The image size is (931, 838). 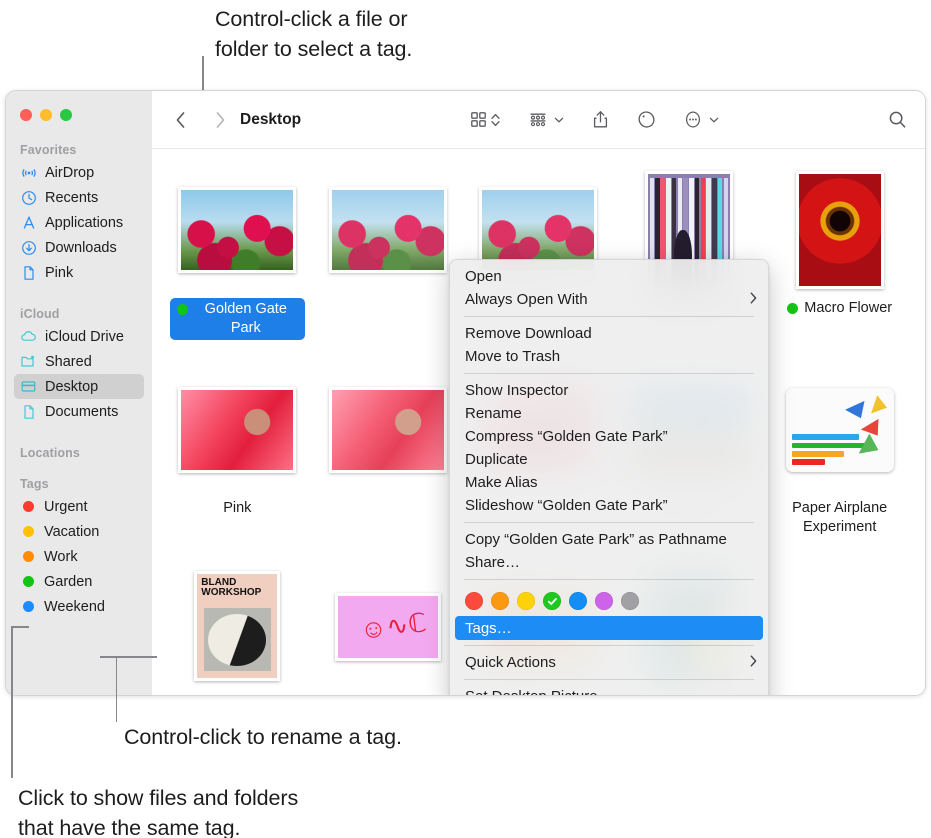 What do you see at coordinates (26, 115) in the screenshot?
I see `close-button` at bounding box center [26, 115].